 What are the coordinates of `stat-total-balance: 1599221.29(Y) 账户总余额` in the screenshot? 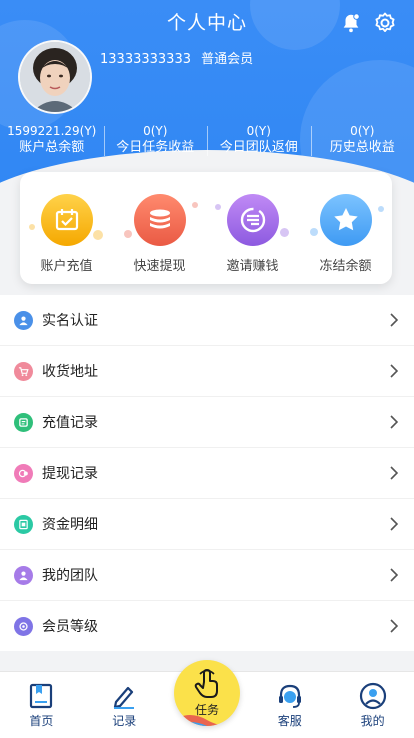 It's located at (52, 142).